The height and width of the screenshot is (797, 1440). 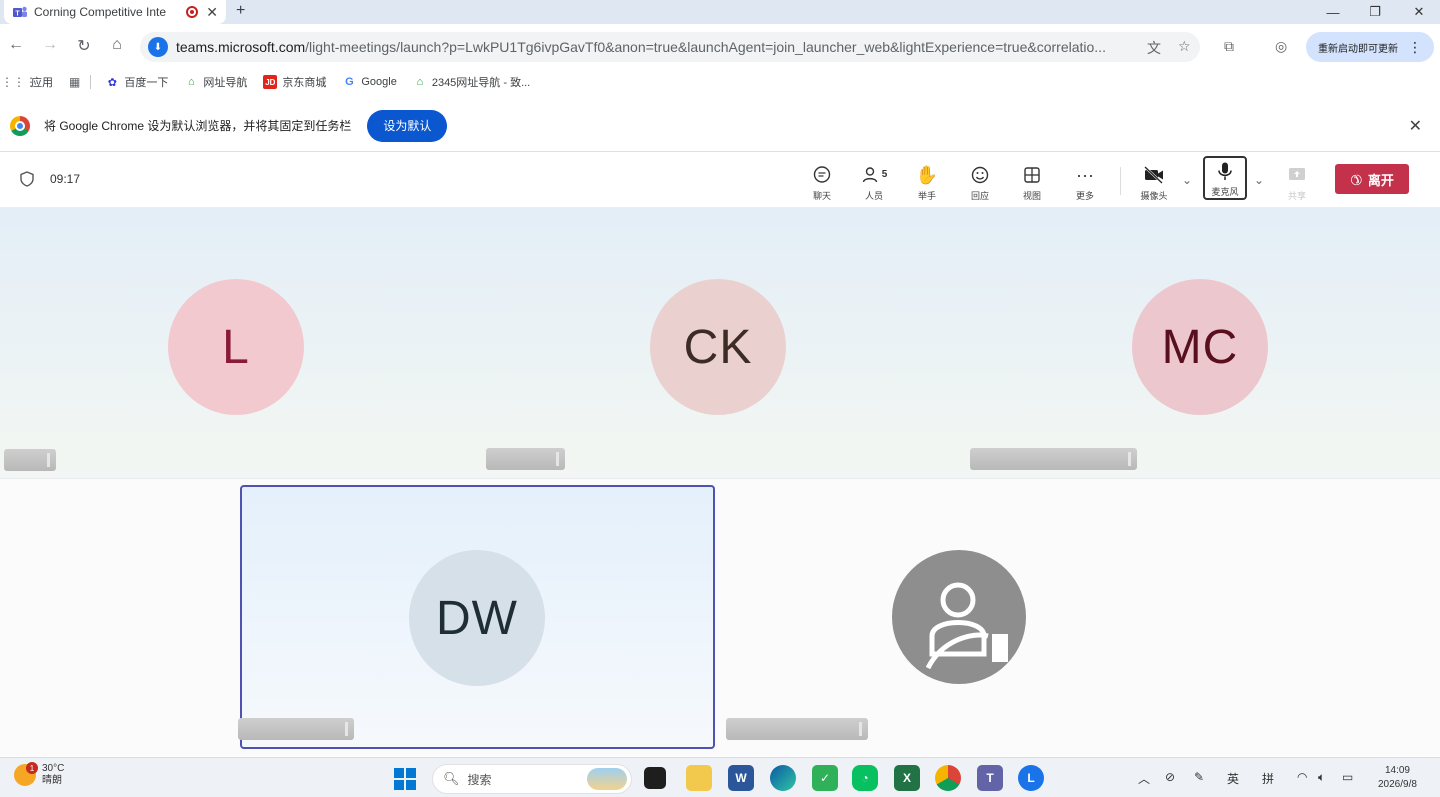 What do you see at coordinates (1200, 347) in the screenshot?
I see `participant-avatar-mc: MC` at bounding box center [1200, 347].